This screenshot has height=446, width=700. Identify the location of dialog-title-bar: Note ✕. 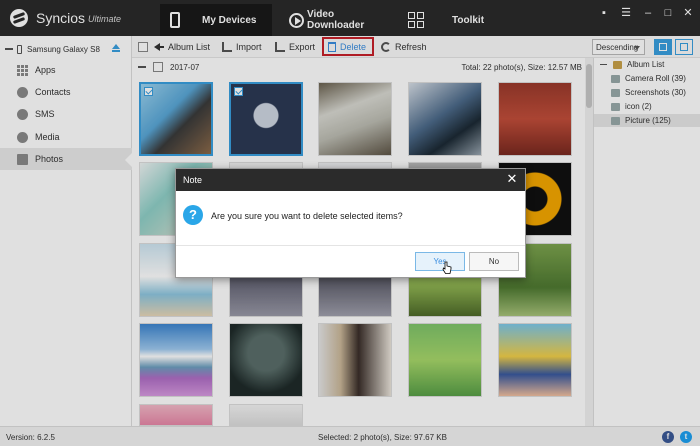
(350, 180).